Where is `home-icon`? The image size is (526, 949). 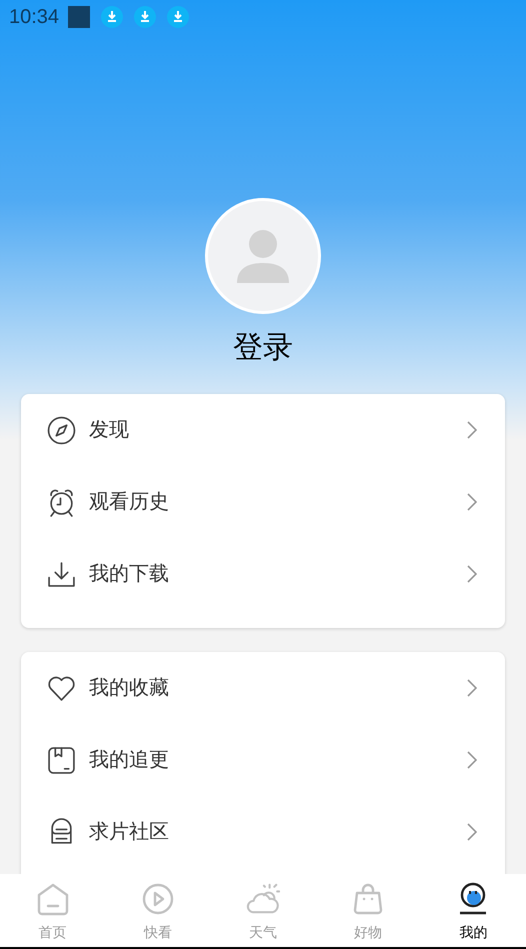 home-icon is located at coordinates (53, 899).